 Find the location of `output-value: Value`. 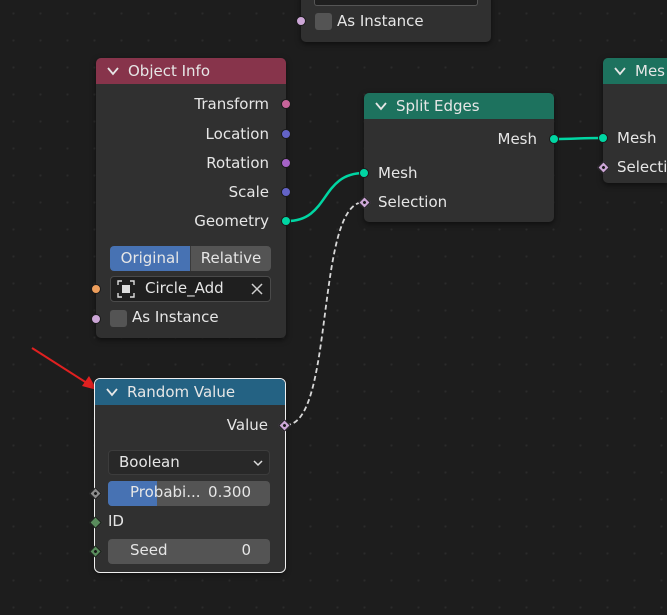

output-value: Value is located at coordinates (190, 425).